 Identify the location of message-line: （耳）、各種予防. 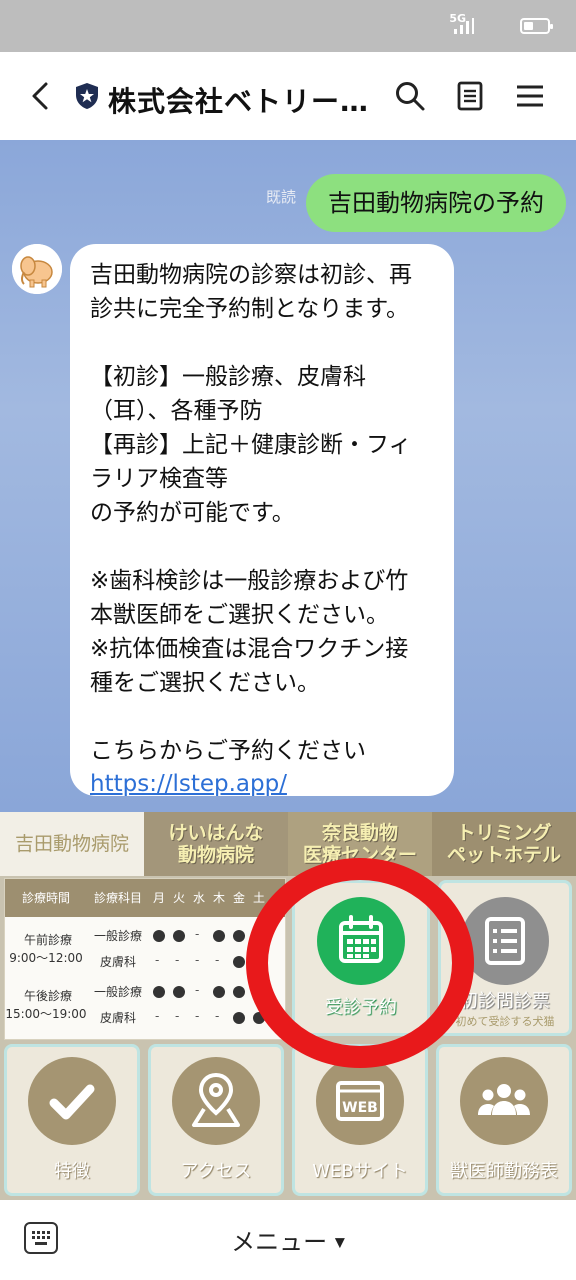
(176, 411).